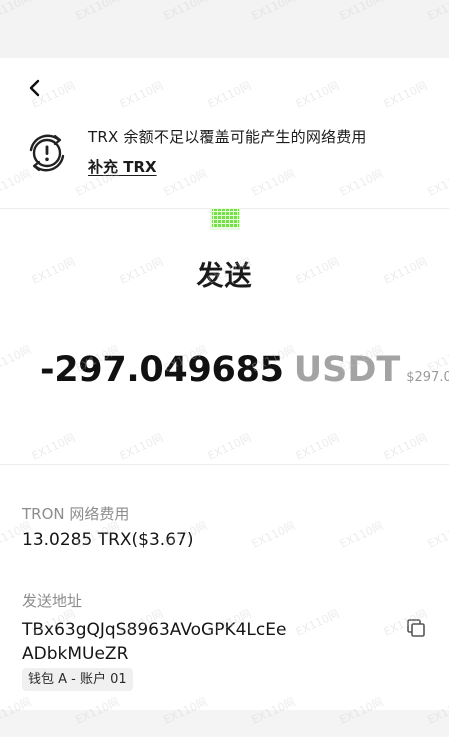 The width and height of the screenshot is (449, 737). What do you see at coordinates (427, 377) in the screenshot?
I see `amount-fiat: $297.06` at bounding box center [427, 377].